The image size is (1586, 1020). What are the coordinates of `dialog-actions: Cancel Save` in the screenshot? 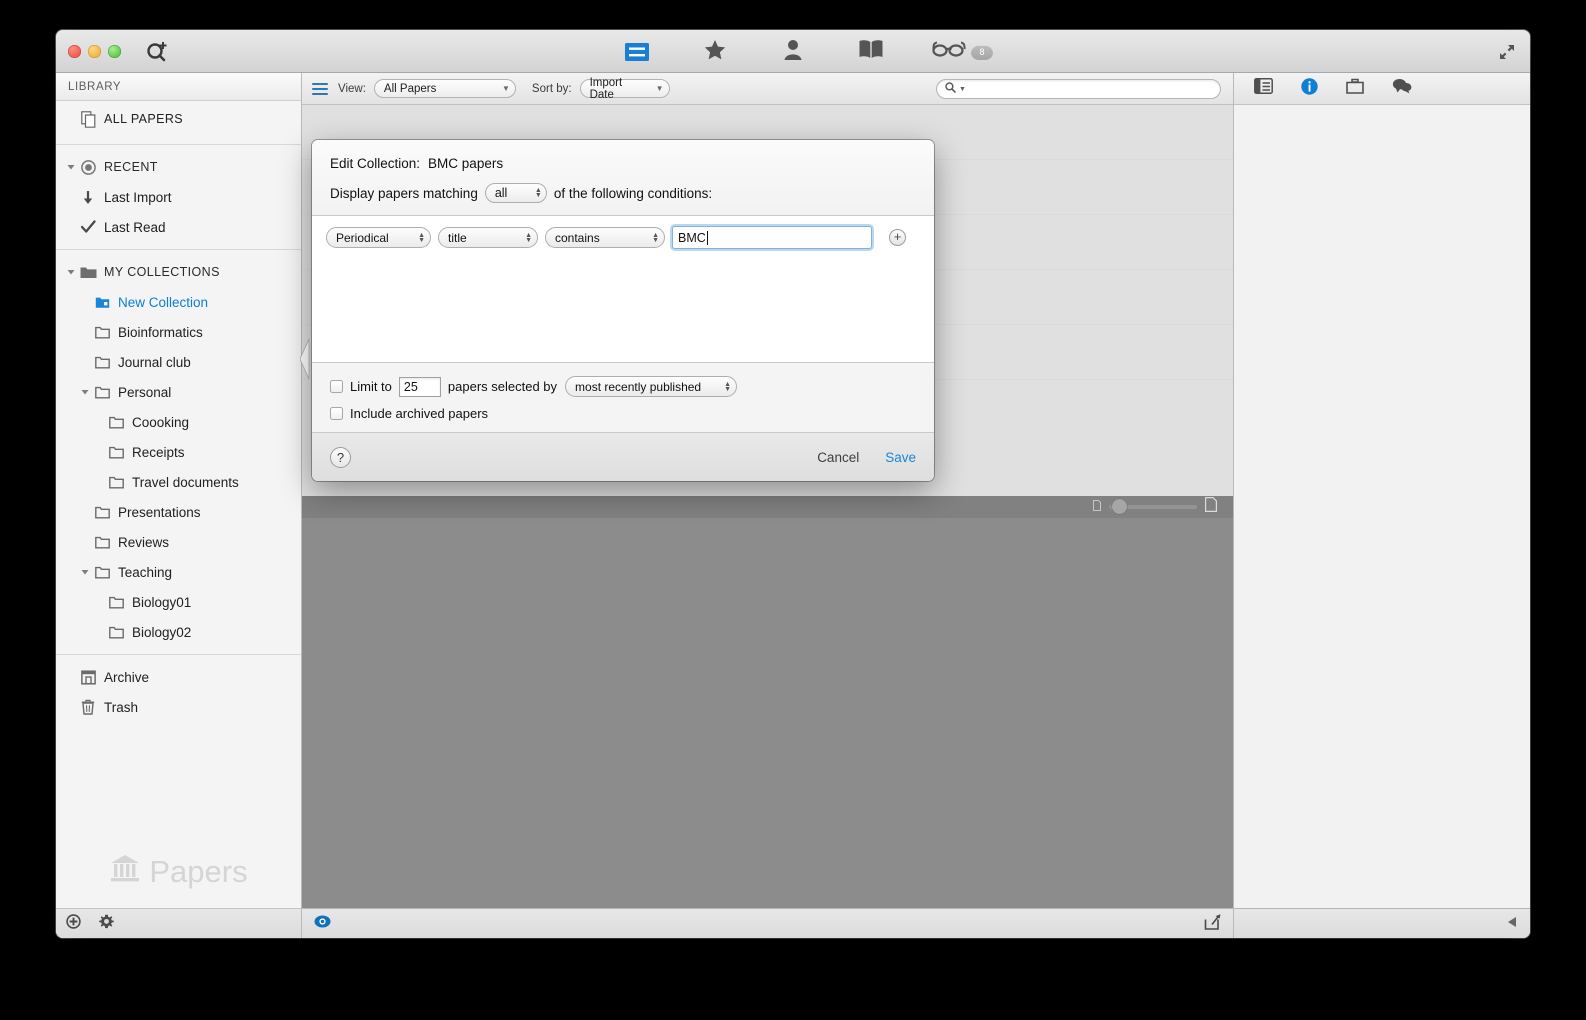 It's located at (866, 457).